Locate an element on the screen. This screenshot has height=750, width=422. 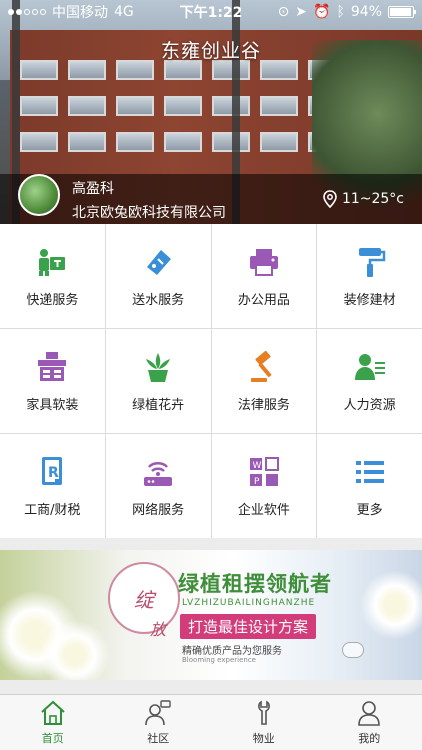
paint-roller-icon is located at coordinates (371, 262).